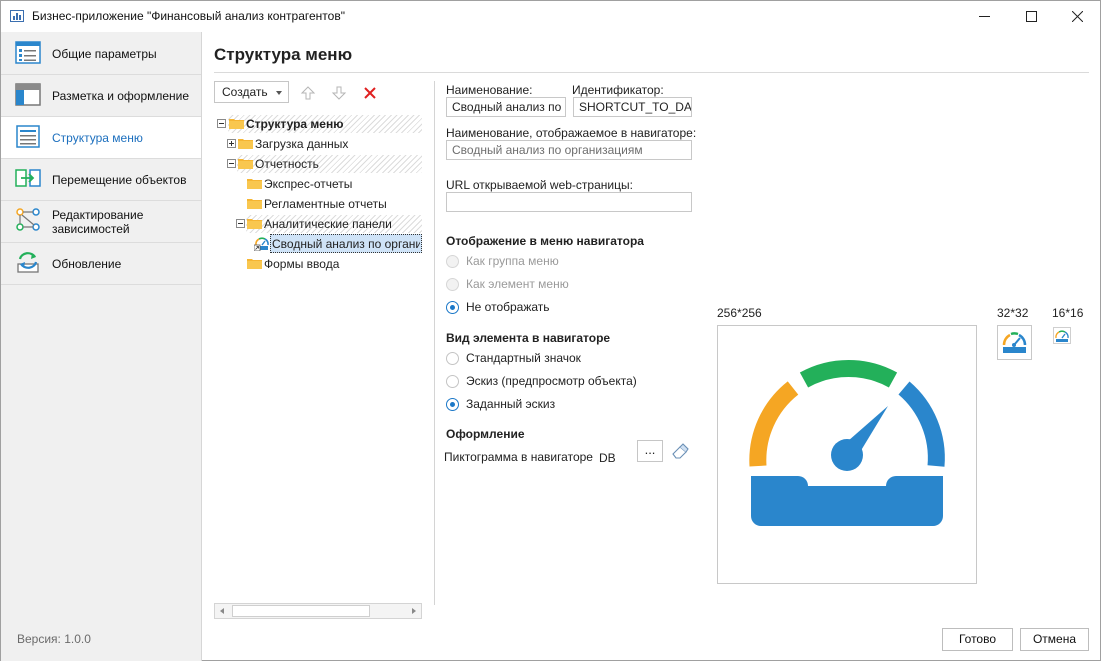  Describe the element at coordinates (301, 264) in the screenshot. I see `tree-item-forms: Формы ввода` at that location.